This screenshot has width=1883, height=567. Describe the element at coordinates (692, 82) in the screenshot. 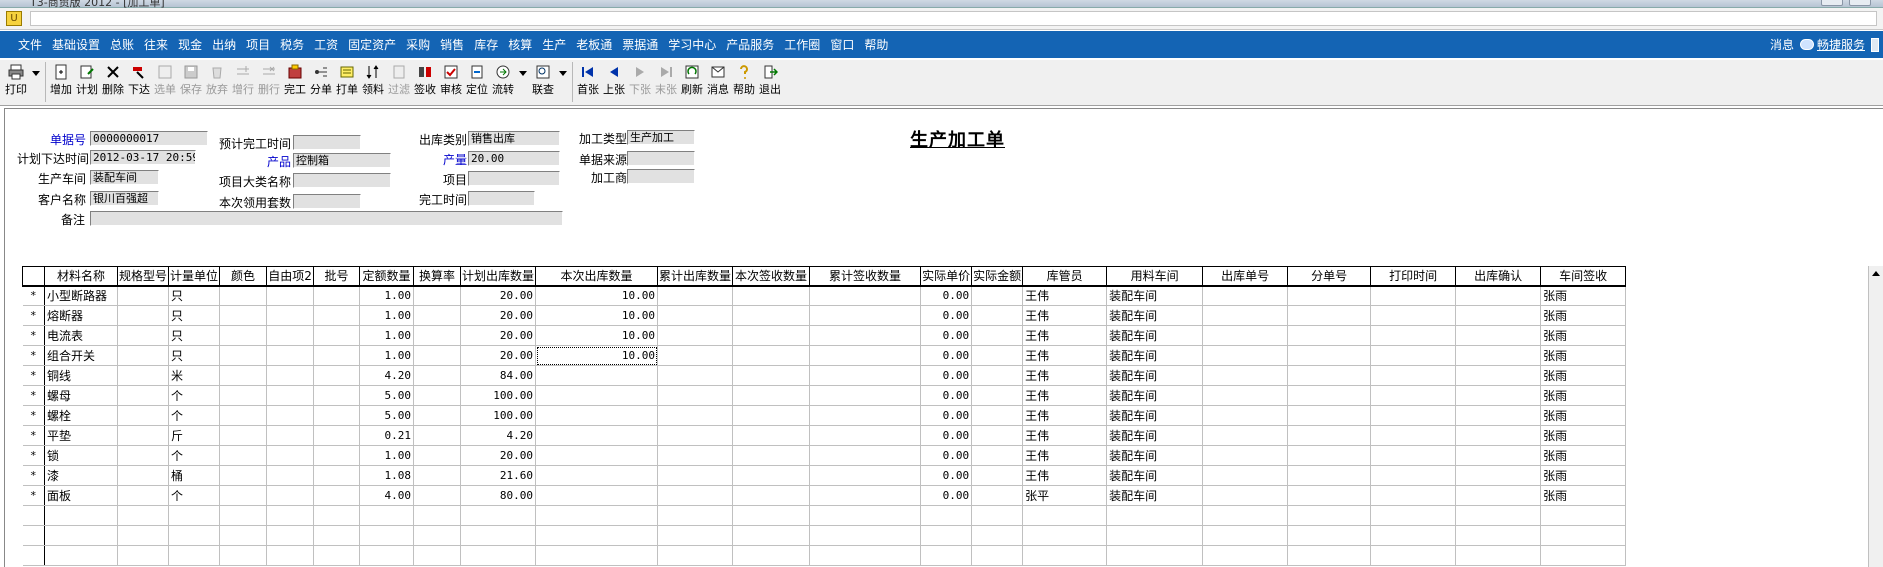

I see `refresh-button: 刷新` at that location.